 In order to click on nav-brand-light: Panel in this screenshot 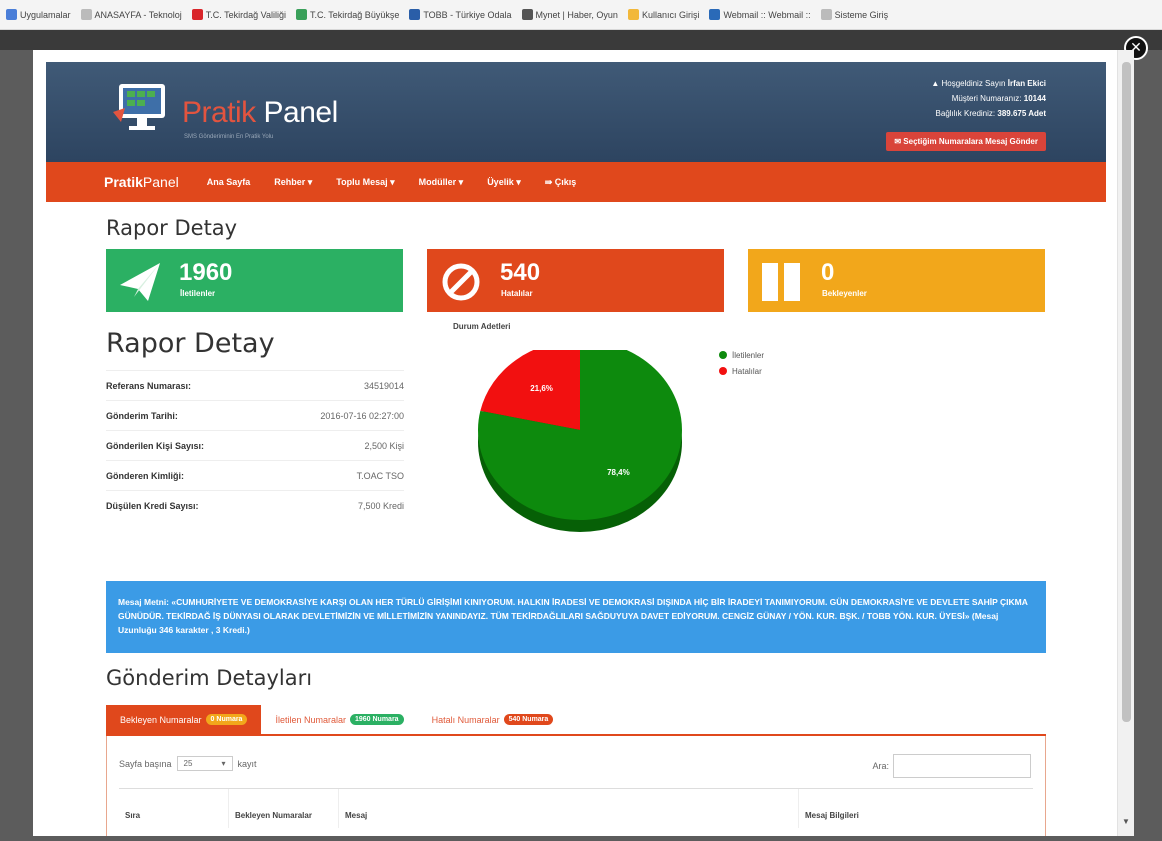, I will do `click(160, 182)`.